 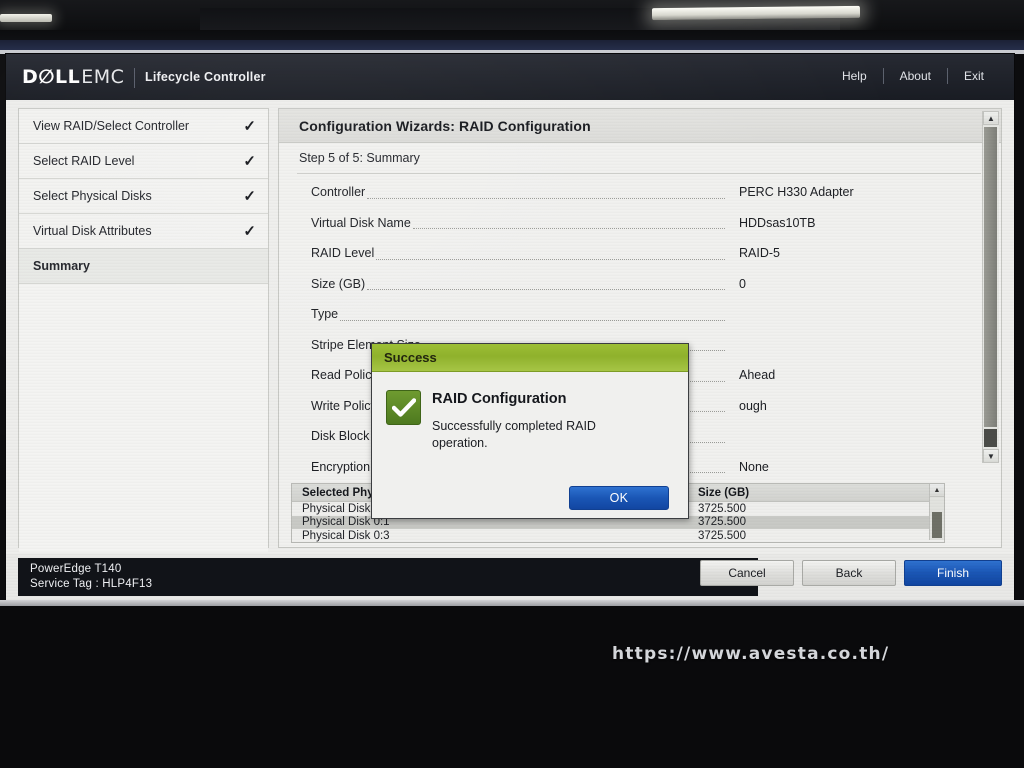 What do you see at coordinates (84, 161) in the screenshot?
I see `sidebar-item-label: Select RAID Level` at bounding box center [84, 161].